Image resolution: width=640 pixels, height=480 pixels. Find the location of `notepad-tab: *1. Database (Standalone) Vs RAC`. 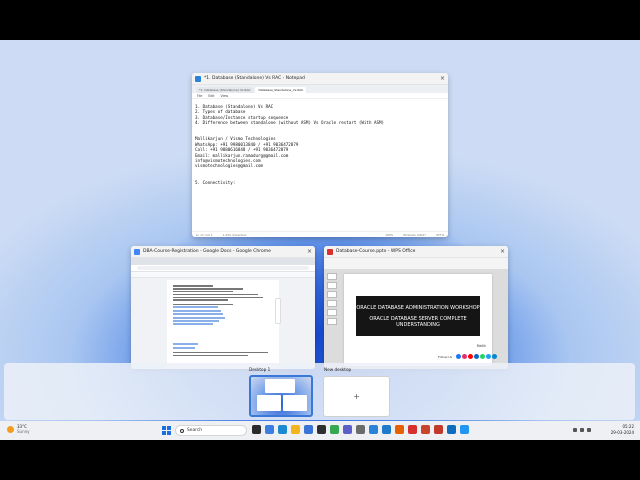

notepad-tab: *1. Database (Standalone) Vs RAC is located at coordinates (225, 90).